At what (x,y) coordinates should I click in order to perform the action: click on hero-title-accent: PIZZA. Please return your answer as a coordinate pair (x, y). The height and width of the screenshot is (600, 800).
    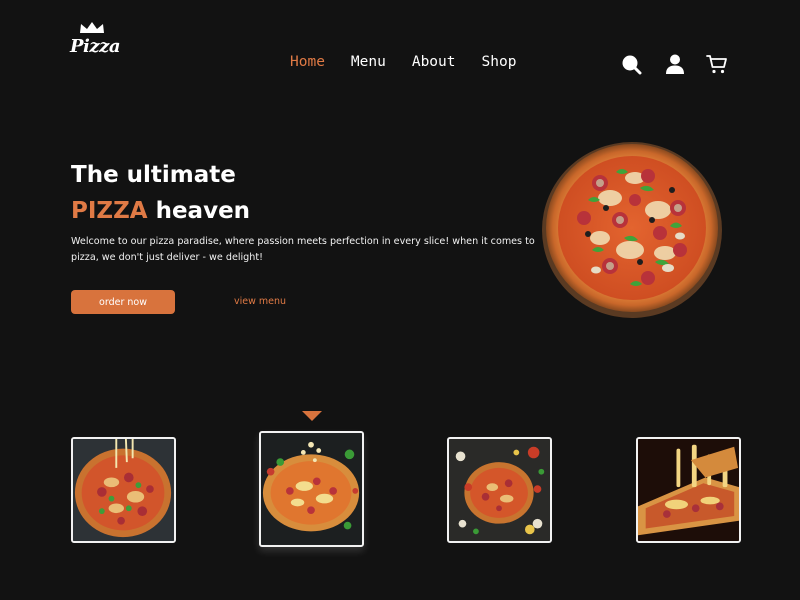
    Looking at the image, I should click on (109, 211).